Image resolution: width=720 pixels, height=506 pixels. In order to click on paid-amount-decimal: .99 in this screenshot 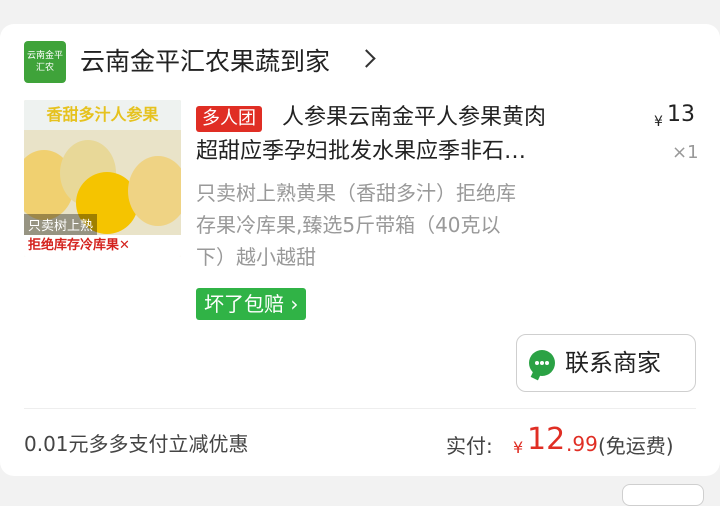, I will do `click(582, 444)`.